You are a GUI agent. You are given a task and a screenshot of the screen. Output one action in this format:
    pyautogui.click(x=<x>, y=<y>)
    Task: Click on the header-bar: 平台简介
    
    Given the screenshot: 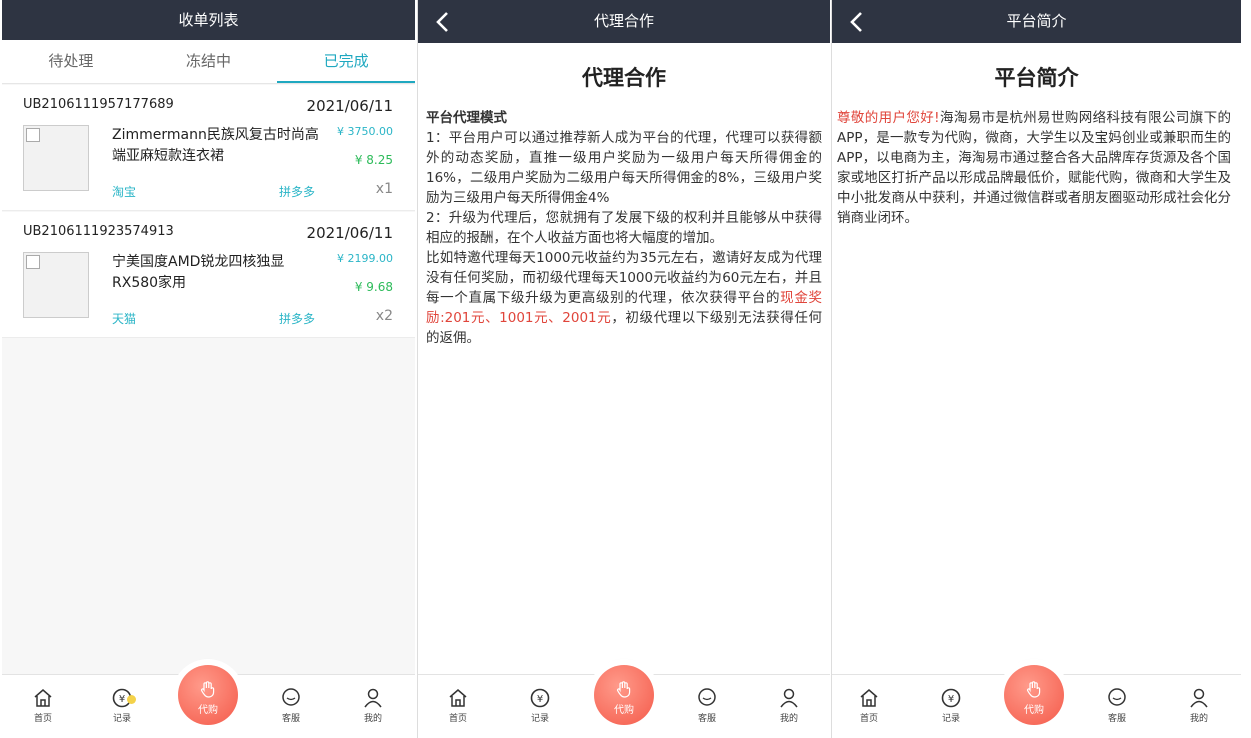 What is the action you would take?
    pyautogui.click(x=1036, y=21)
    